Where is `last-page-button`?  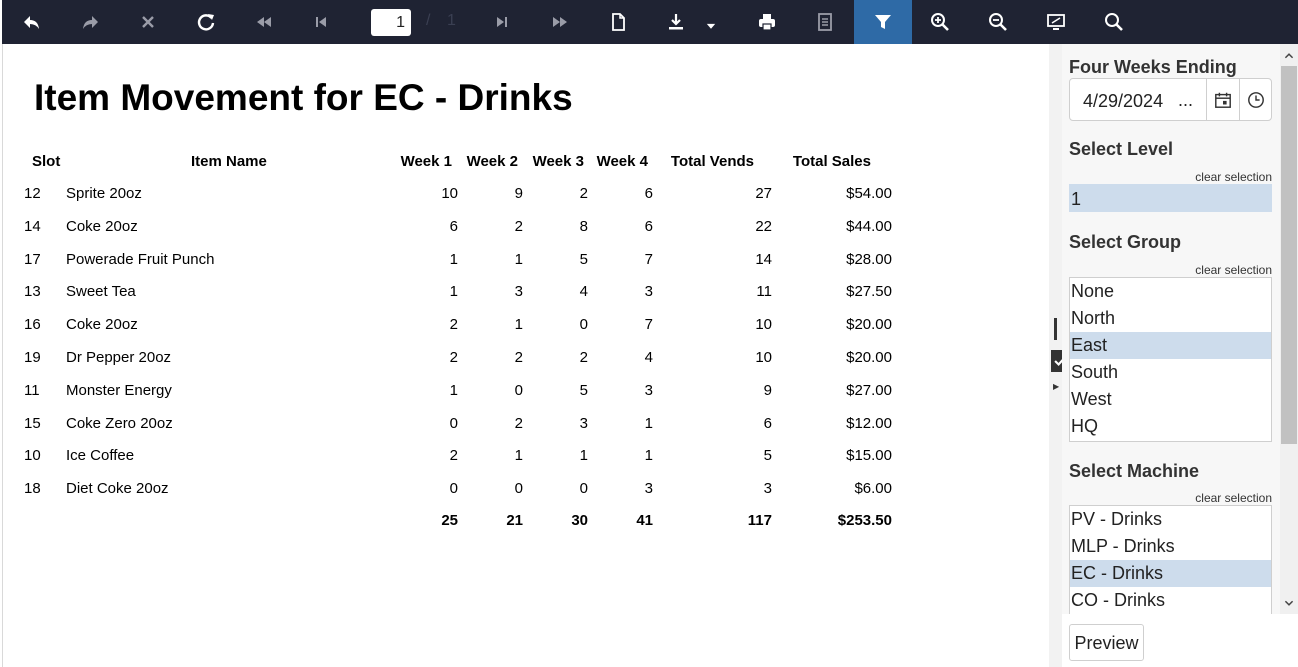 last-page-button is located at coordinates (560, 22).